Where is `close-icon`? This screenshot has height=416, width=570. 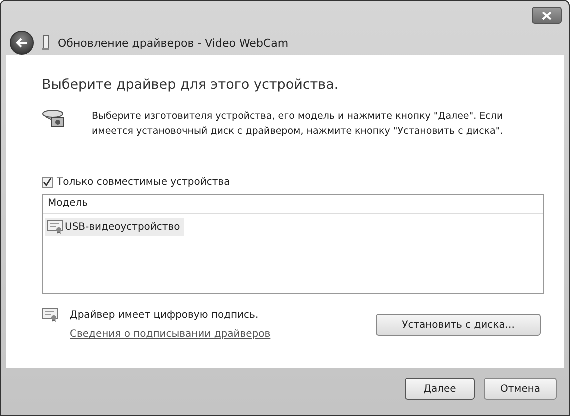
close-icon is located at coordinates (547, 16).